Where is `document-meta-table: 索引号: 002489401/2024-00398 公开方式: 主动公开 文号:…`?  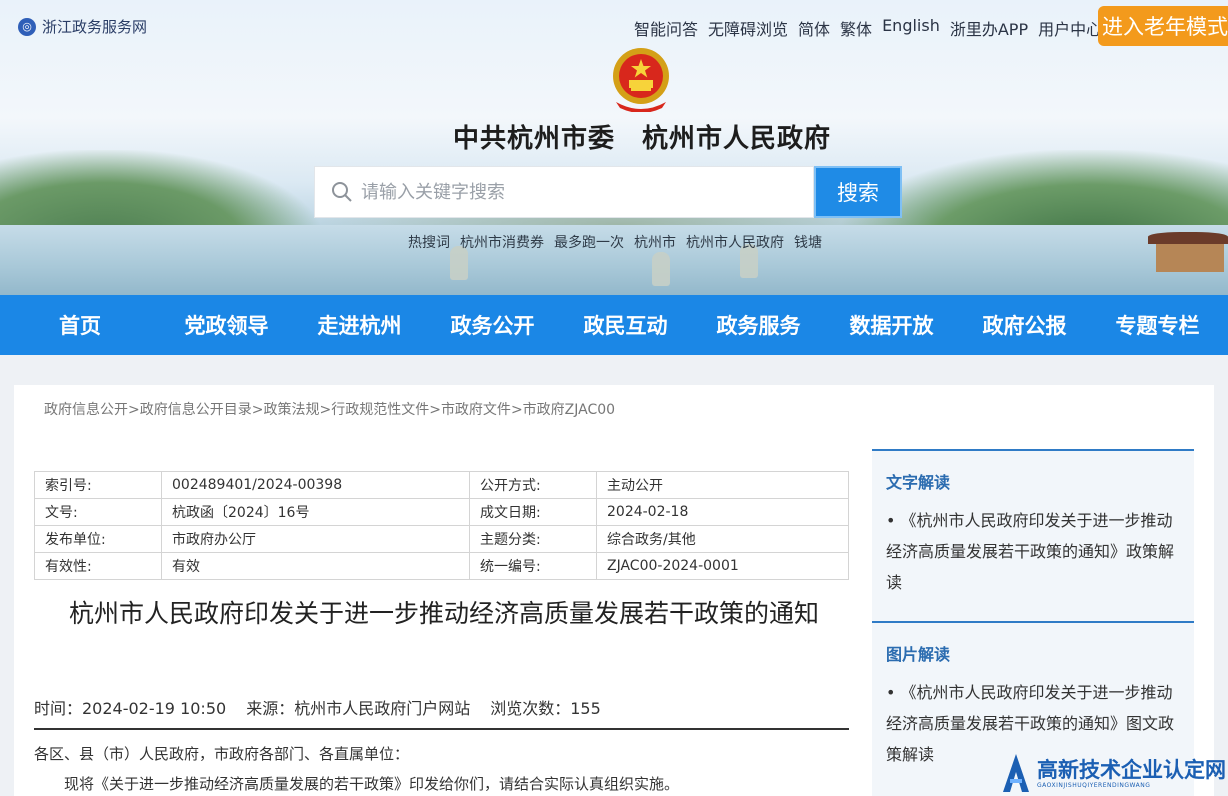 document-meta-table: 索引号: 002489401/2024-00398 公开方式: 主动公开 文号:… is located at coordinates (441, 525).